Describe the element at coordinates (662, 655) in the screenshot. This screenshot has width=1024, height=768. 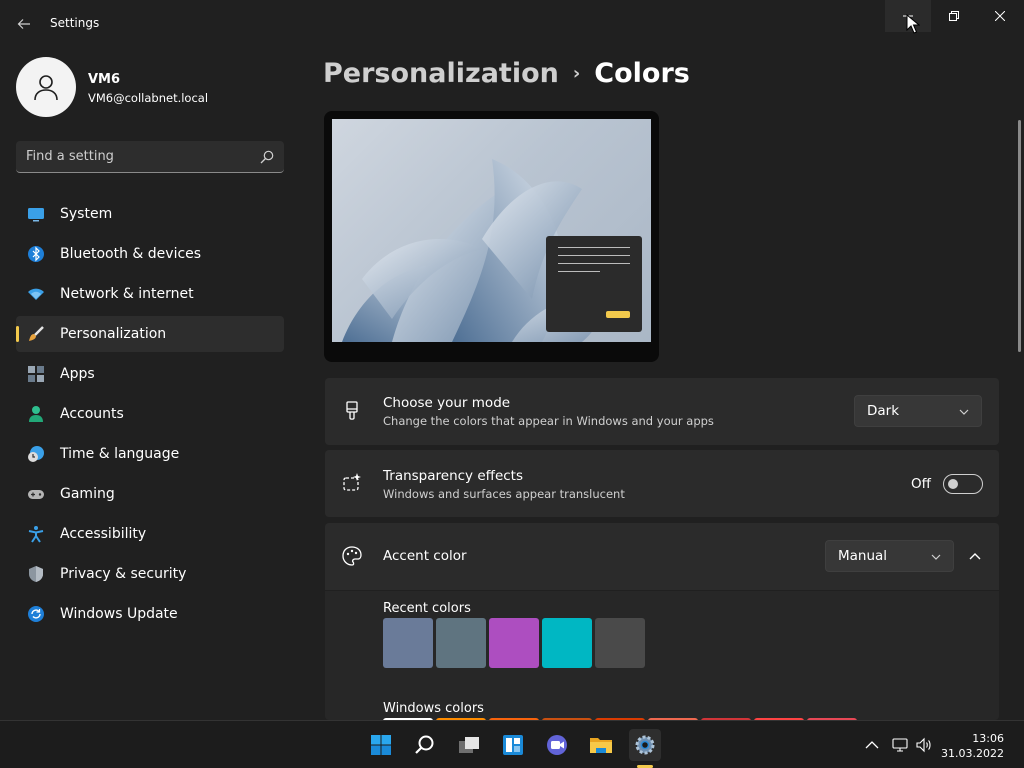
I see `accent-expanded-panel: Recent colors Windows colors` at that location.